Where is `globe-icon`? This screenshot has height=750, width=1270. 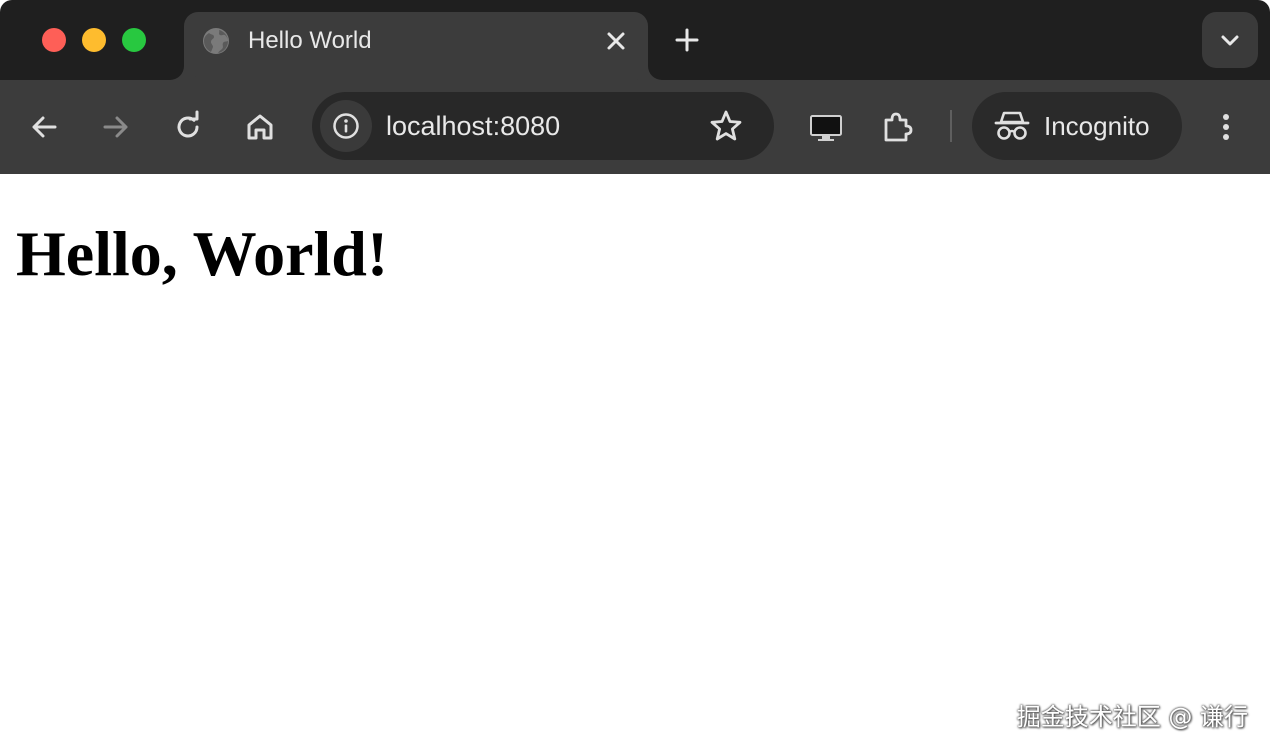 globe-icon is located at coordinates (216, 41).